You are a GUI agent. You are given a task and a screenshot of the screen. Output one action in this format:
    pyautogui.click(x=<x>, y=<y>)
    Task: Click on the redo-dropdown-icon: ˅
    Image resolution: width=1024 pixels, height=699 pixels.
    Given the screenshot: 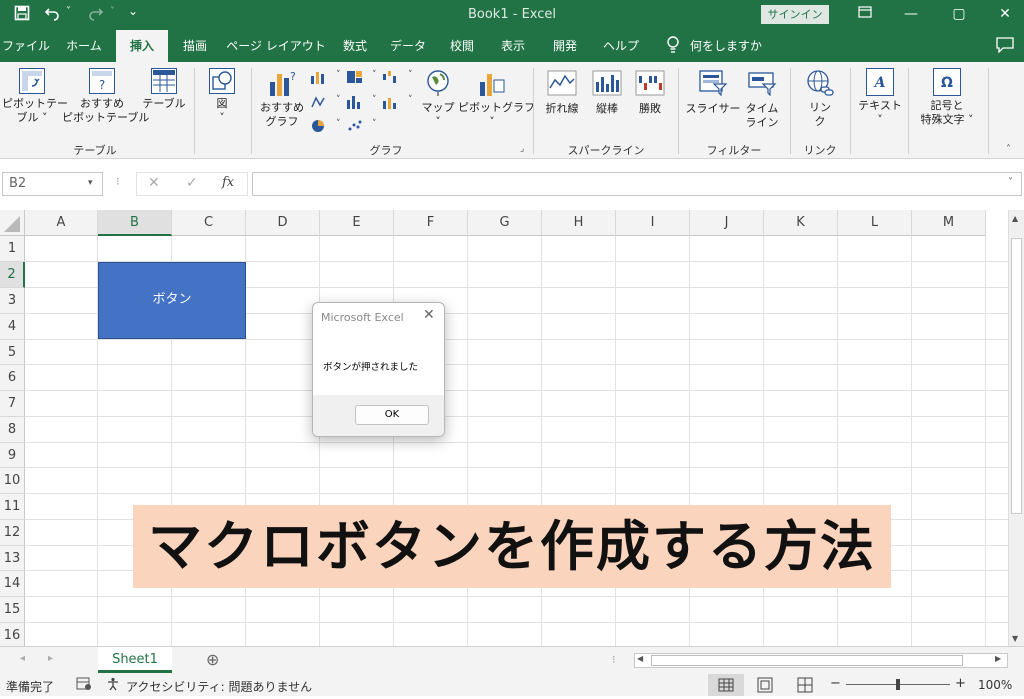 What is the action you would take?
    pyautogui.click(x=112, y=11)
    